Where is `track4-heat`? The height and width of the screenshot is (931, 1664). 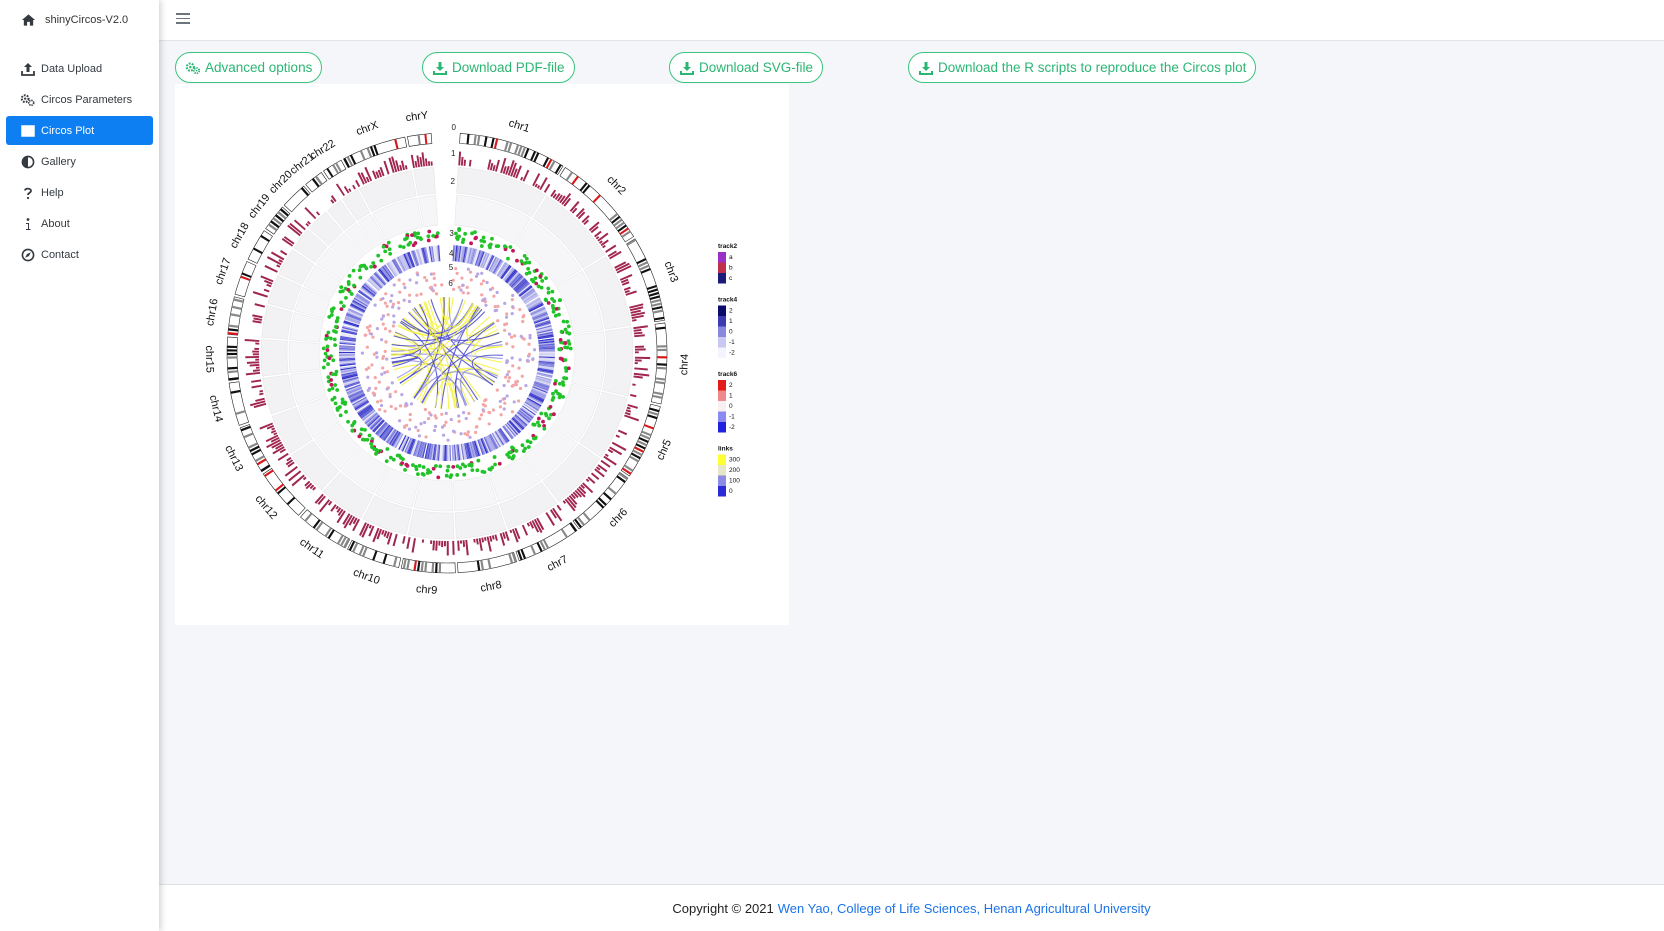
track4-heat is located at coordinates (448, 452).